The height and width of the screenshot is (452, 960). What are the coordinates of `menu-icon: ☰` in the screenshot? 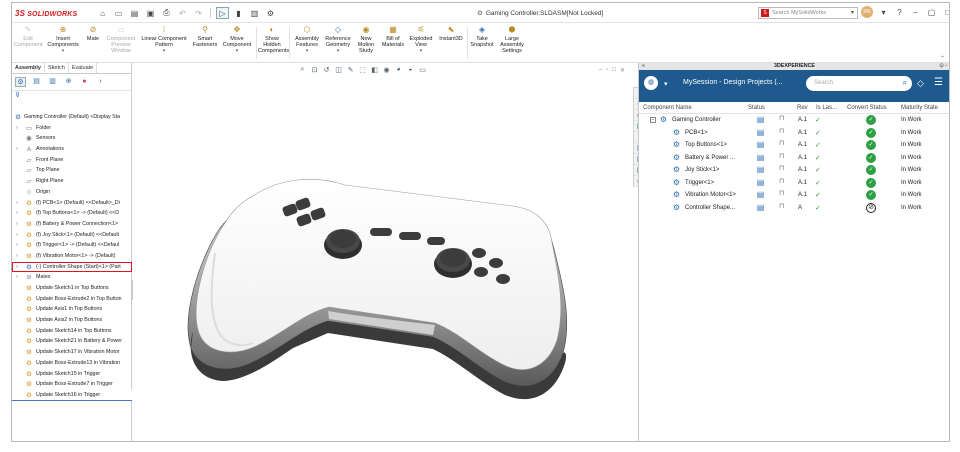 It's located at (938, 82).